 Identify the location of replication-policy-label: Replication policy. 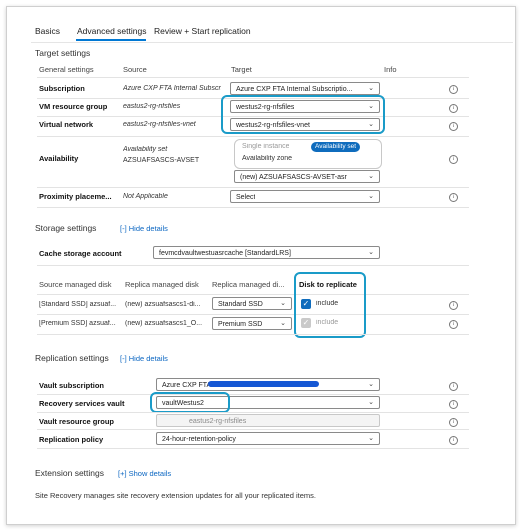
(71, 439).